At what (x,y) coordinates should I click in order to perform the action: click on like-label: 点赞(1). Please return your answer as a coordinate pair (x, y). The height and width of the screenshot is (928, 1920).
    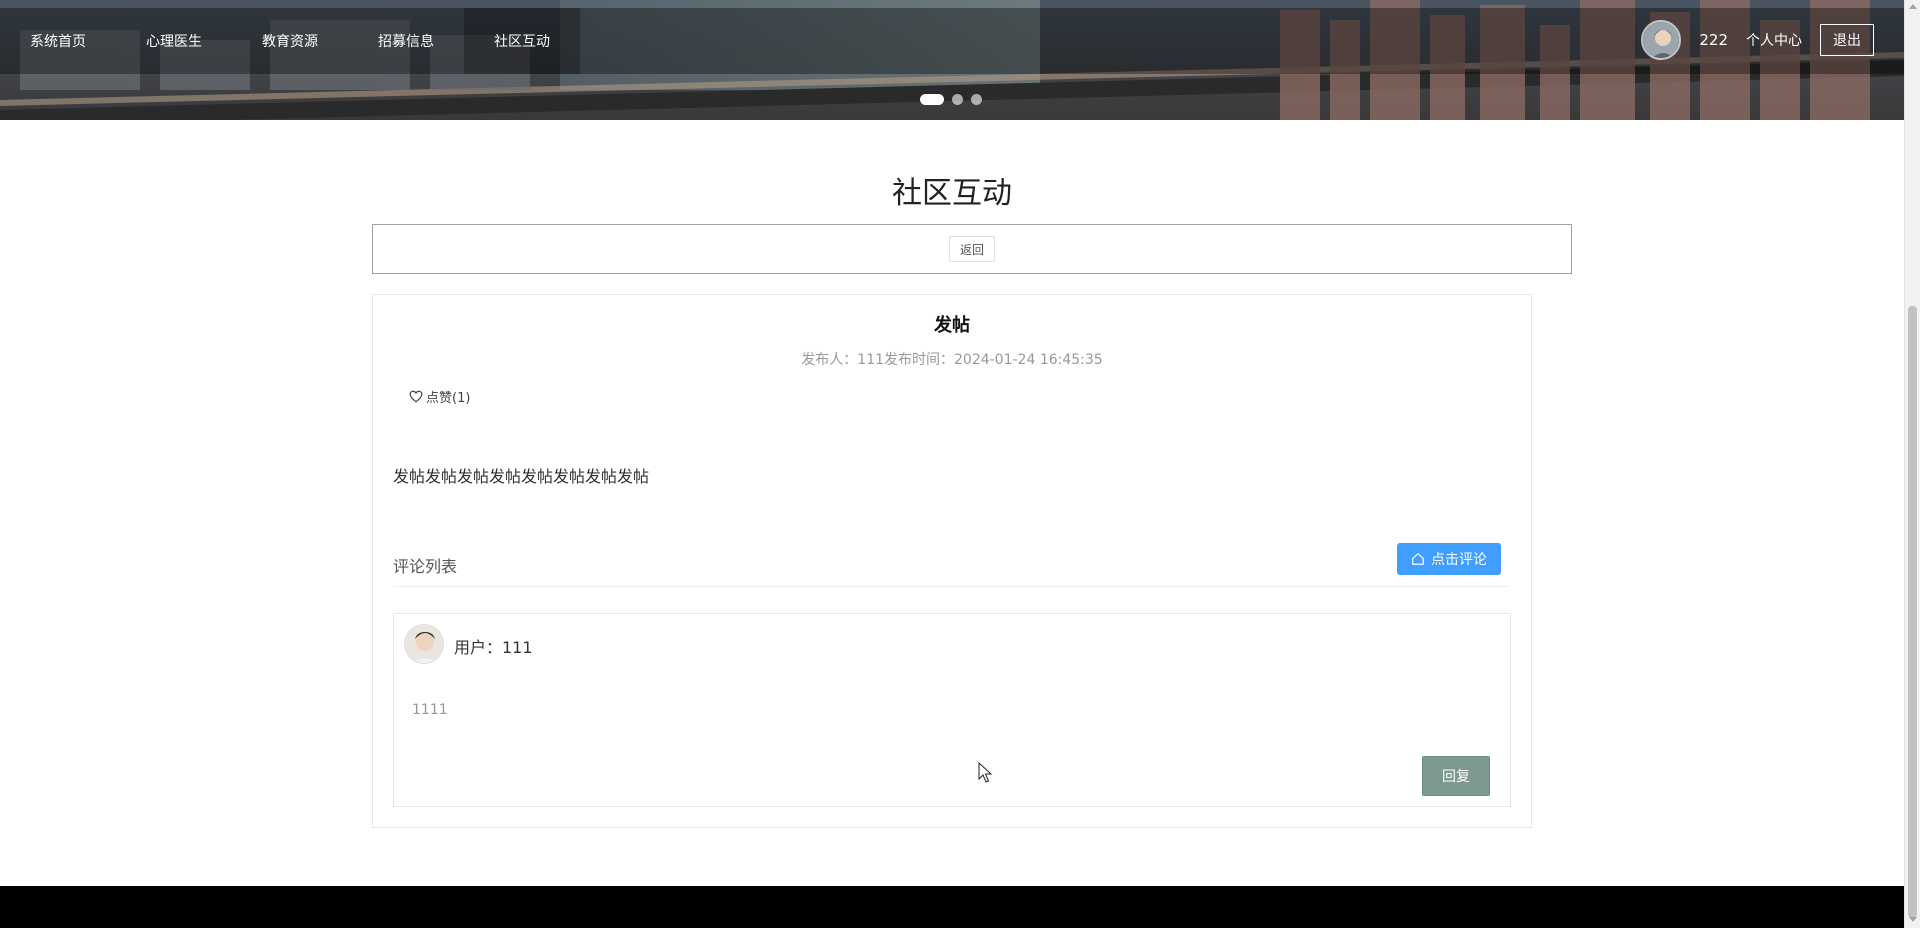
    Looking at the image, I should click on (448, 398).